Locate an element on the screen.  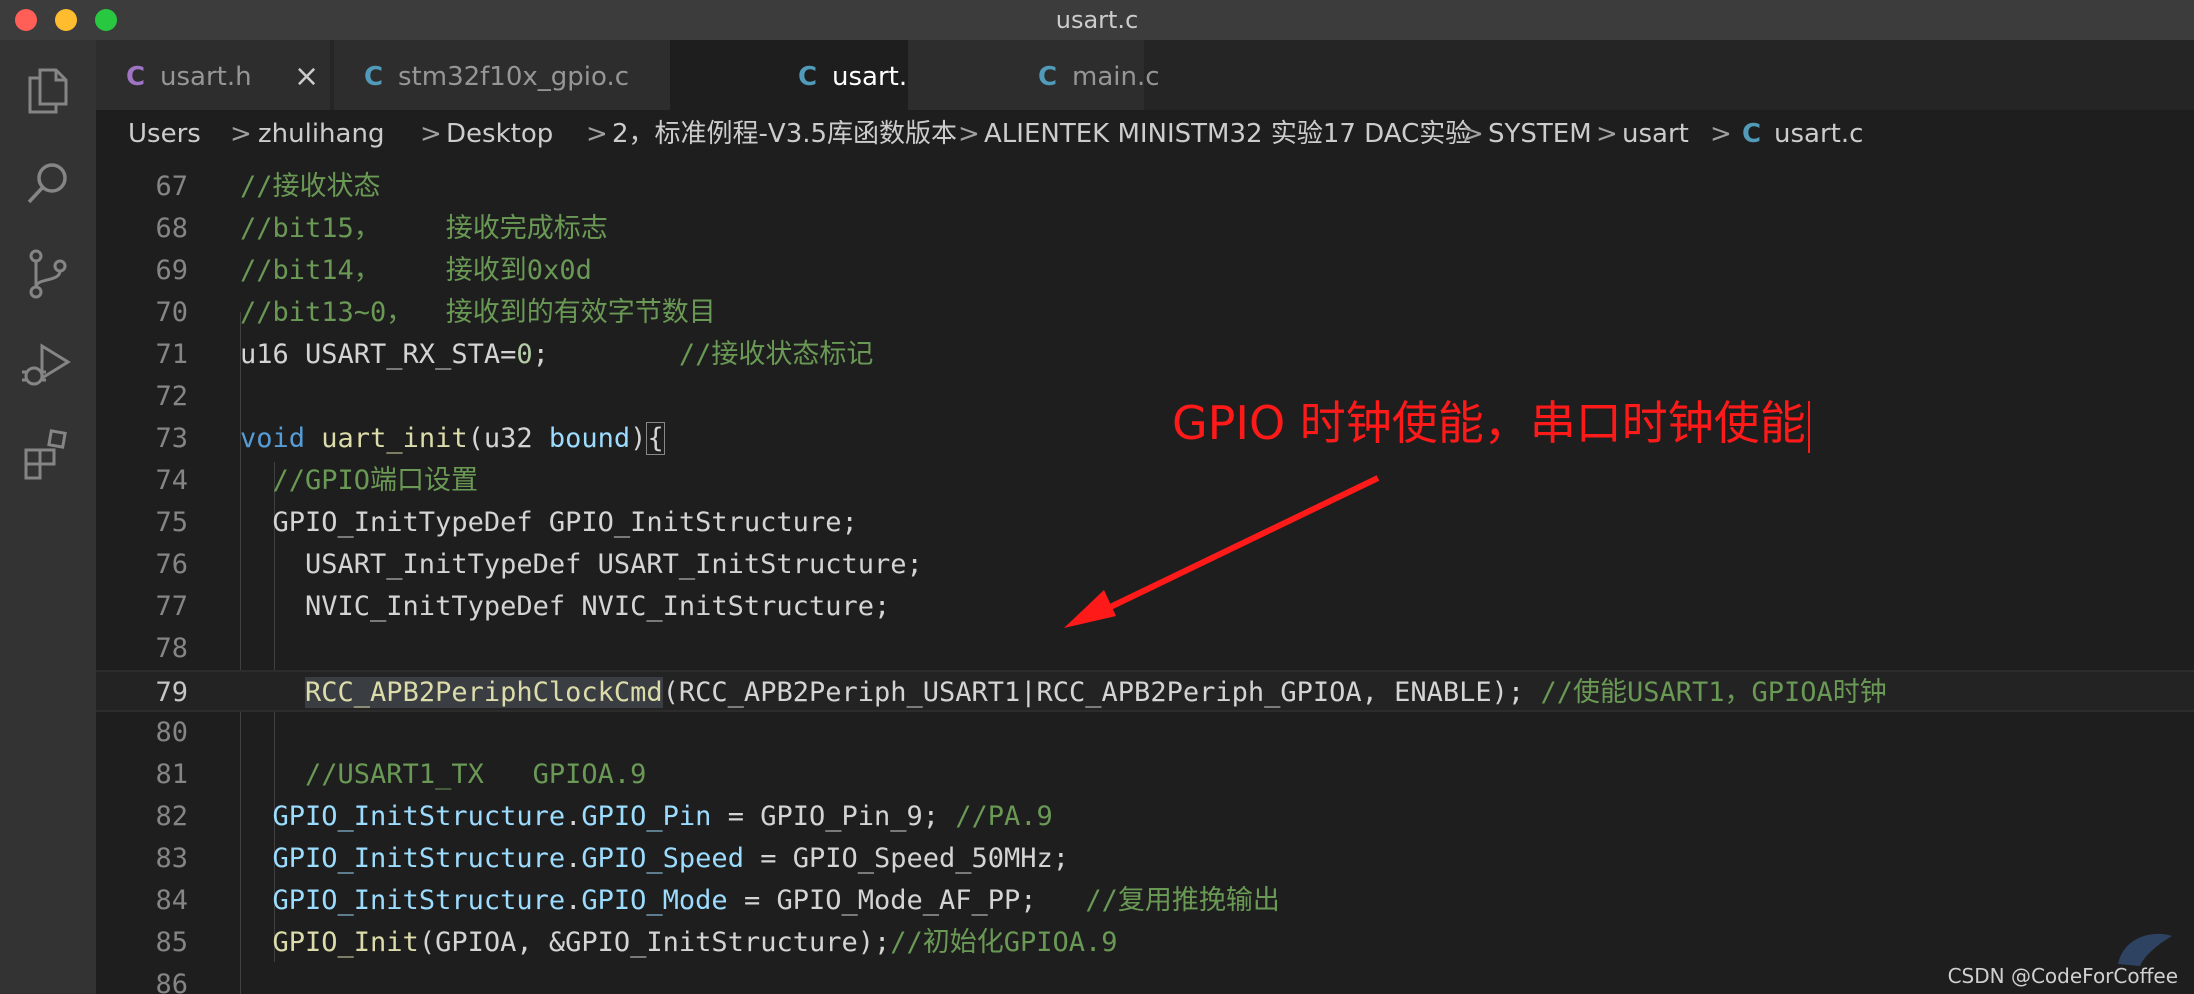
code-token: bound is located at coordinates (589, 438).